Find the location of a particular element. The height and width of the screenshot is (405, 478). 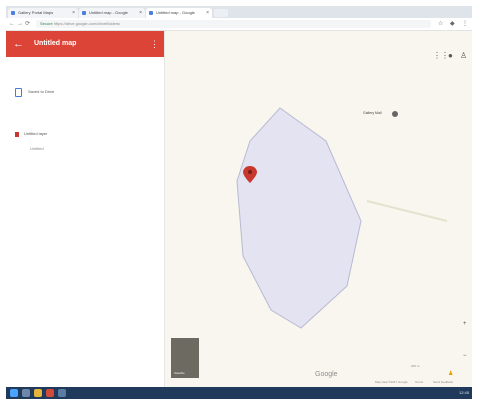

terms-link: Terms is located at coordinates (419, 382).